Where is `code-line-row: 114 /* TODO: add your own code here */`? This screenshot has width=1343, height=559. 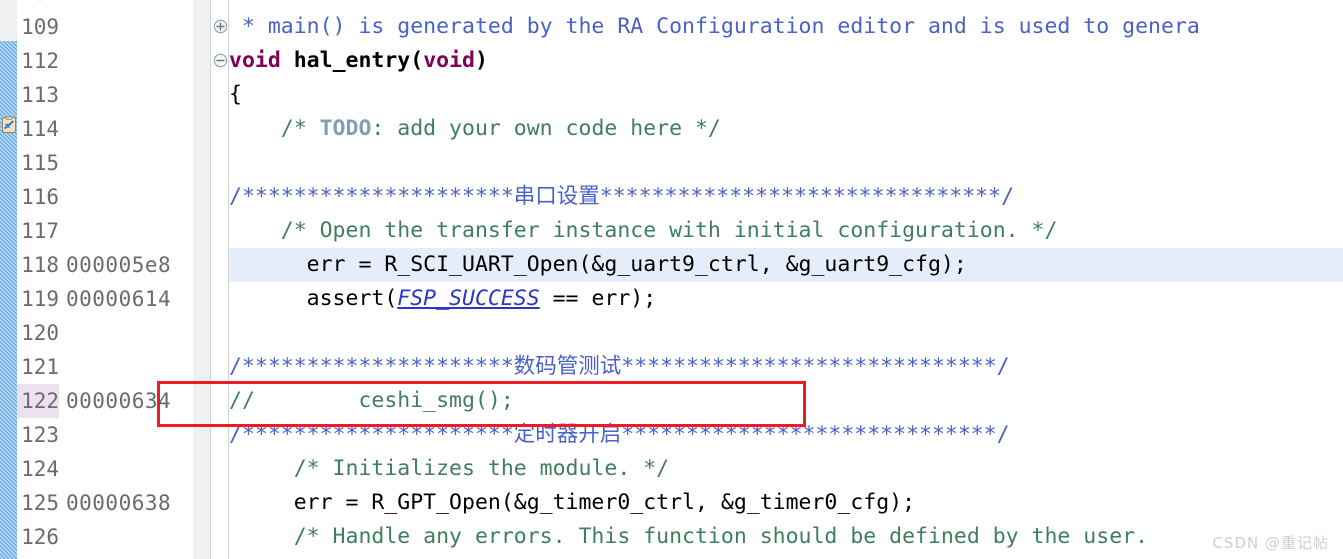
code-line-row: 114 /* TODO: add your own code here */ is located at coordinates (671, 129).